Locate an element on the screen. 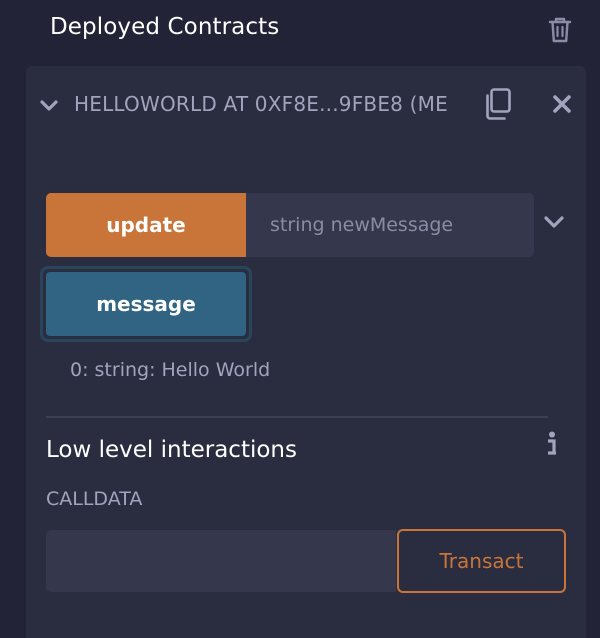 The image size is (600, 638). update-button: update is located at coordinates (146, 225).